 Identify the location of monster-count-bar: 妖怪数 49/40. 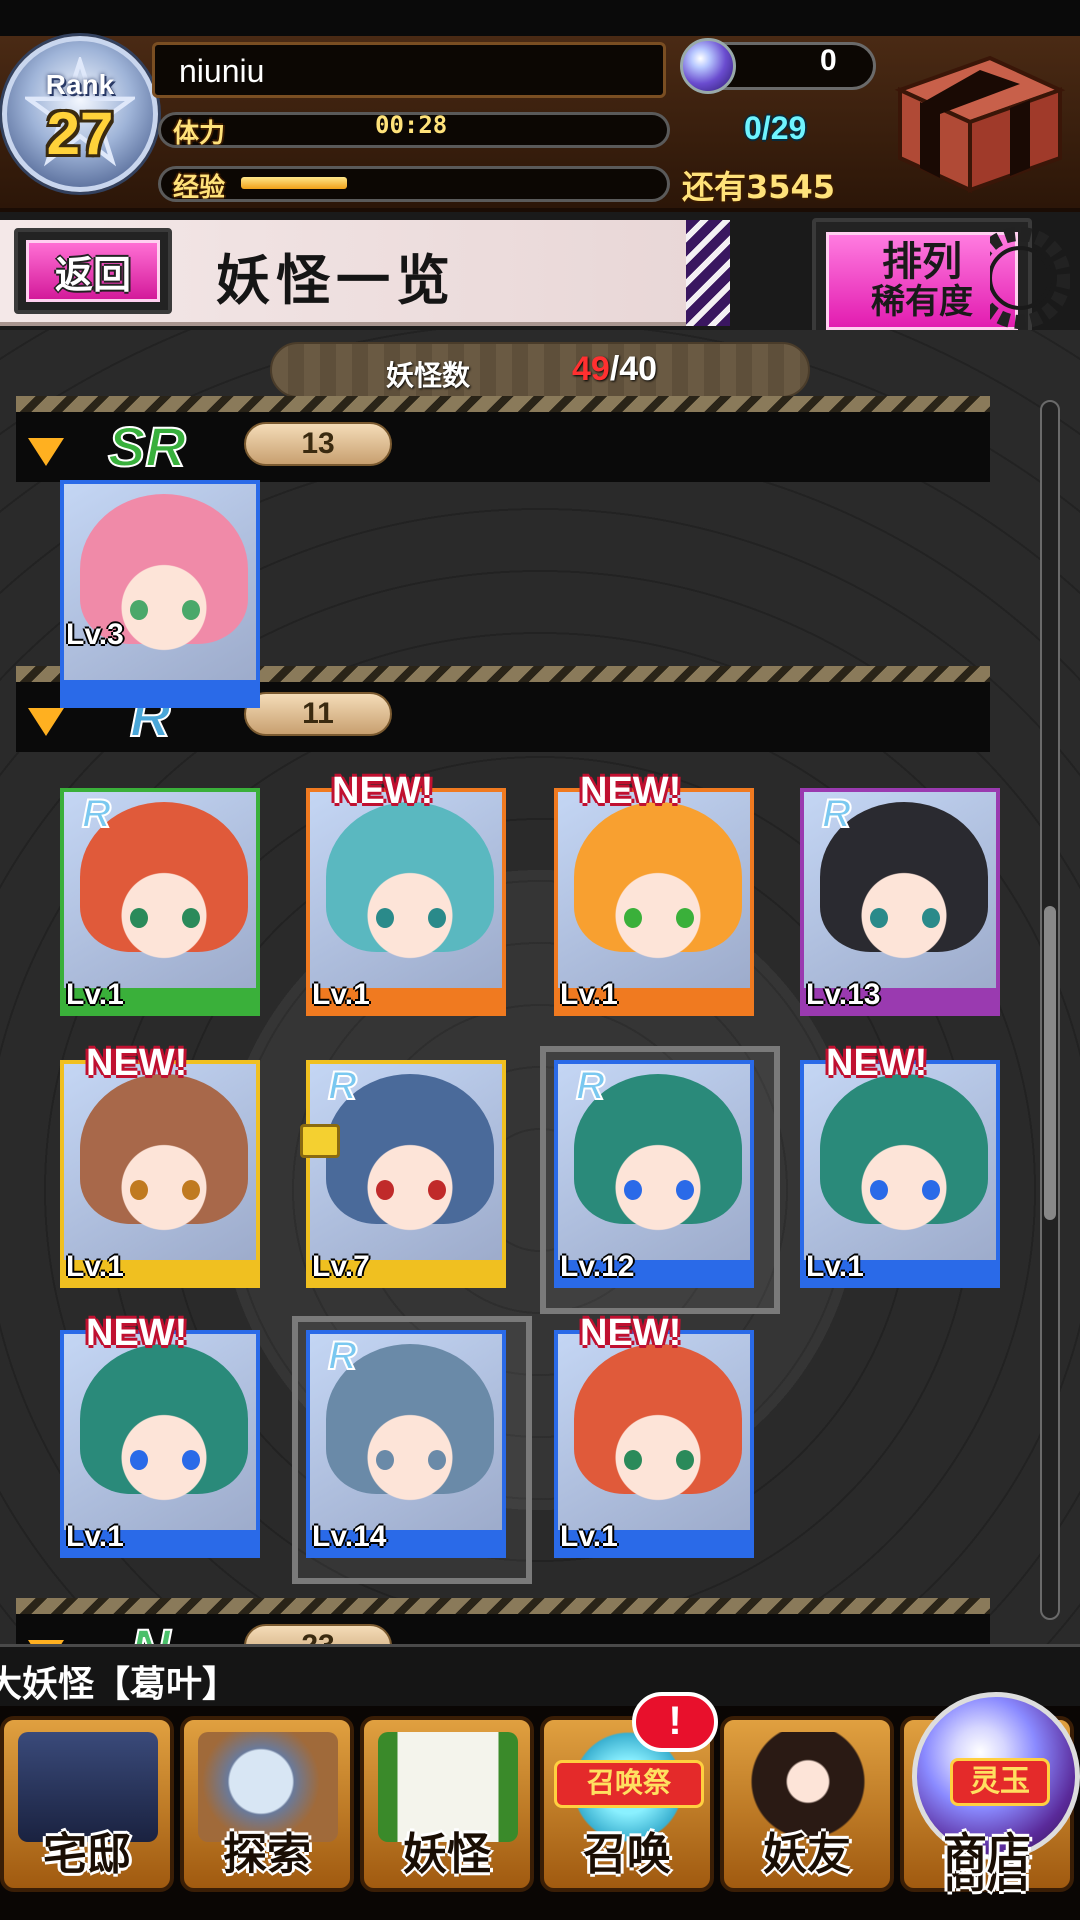
(540, 370).